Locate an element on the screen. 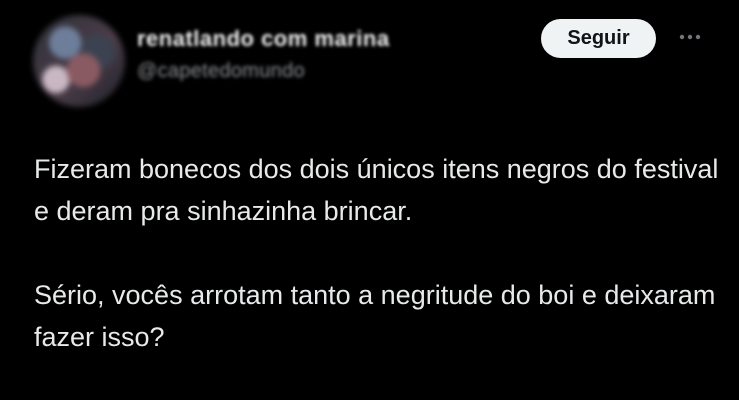  ellipsis-icon is located at coordinates (690, 37).